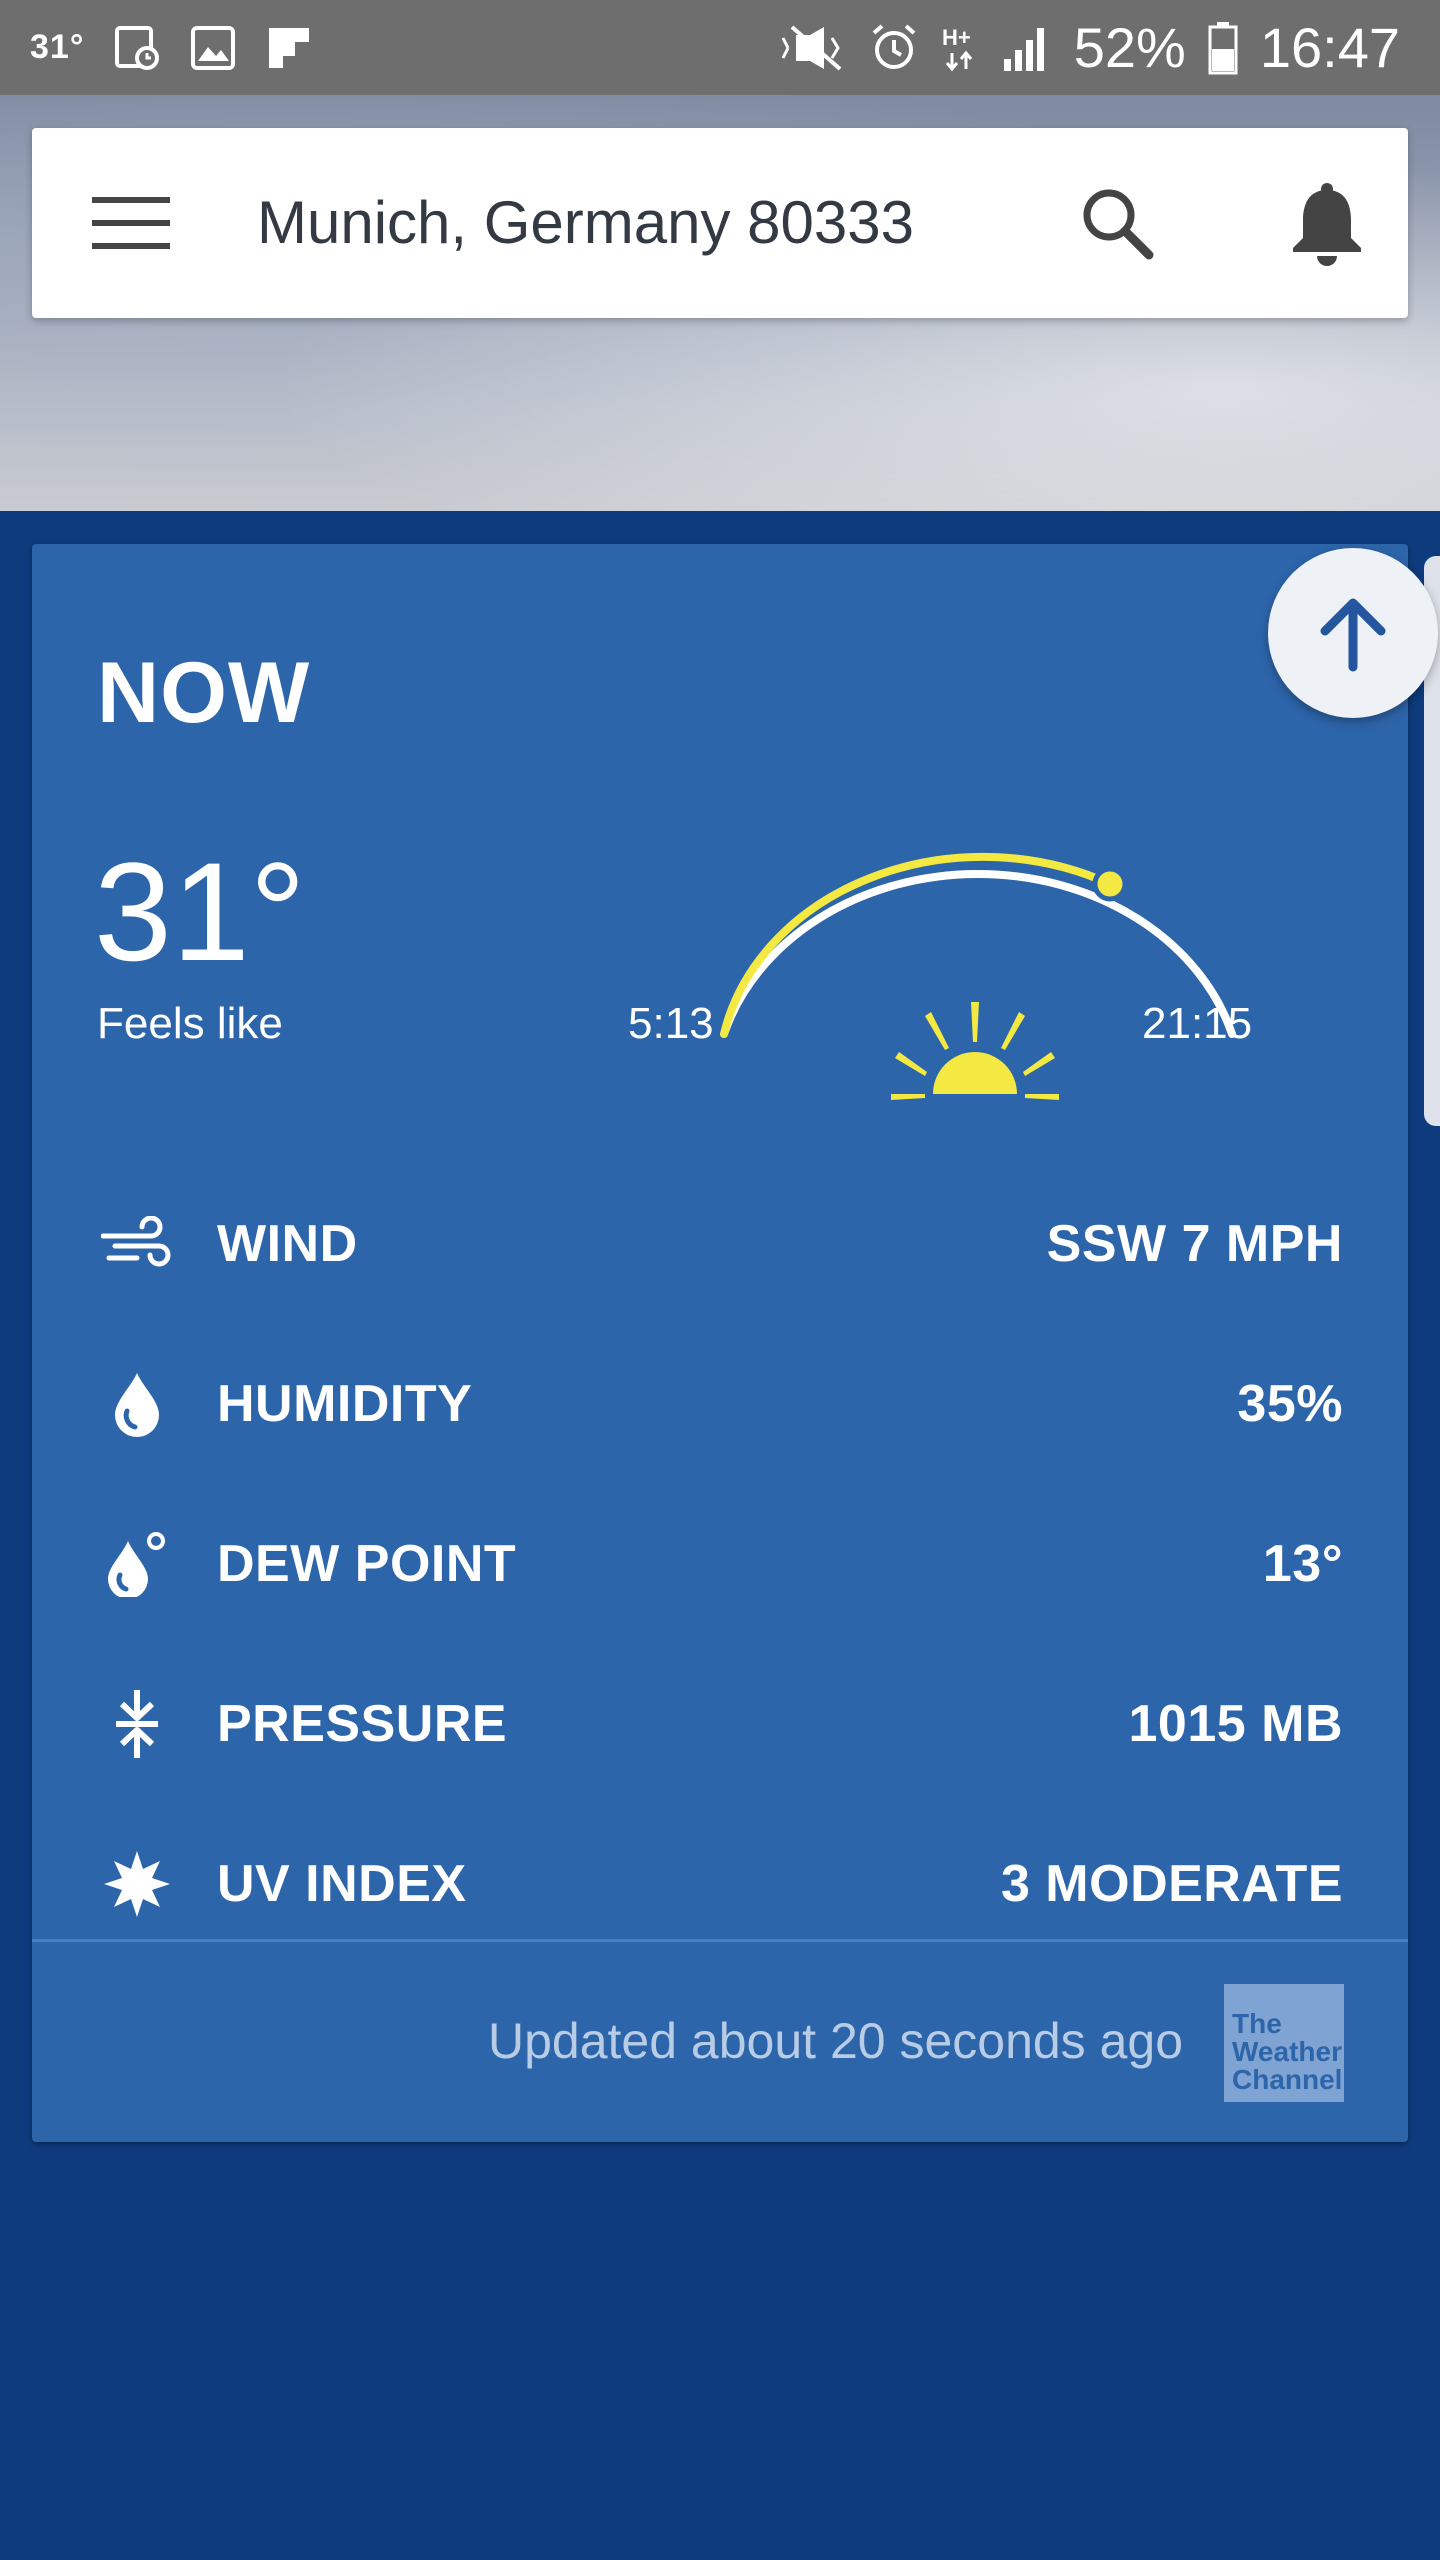 Image resolution: width=1440 pixels, height=2560 pixels. Describe the element at coordinates (956, 37) in the screenshot. I see `svg-text: H+` at that location.